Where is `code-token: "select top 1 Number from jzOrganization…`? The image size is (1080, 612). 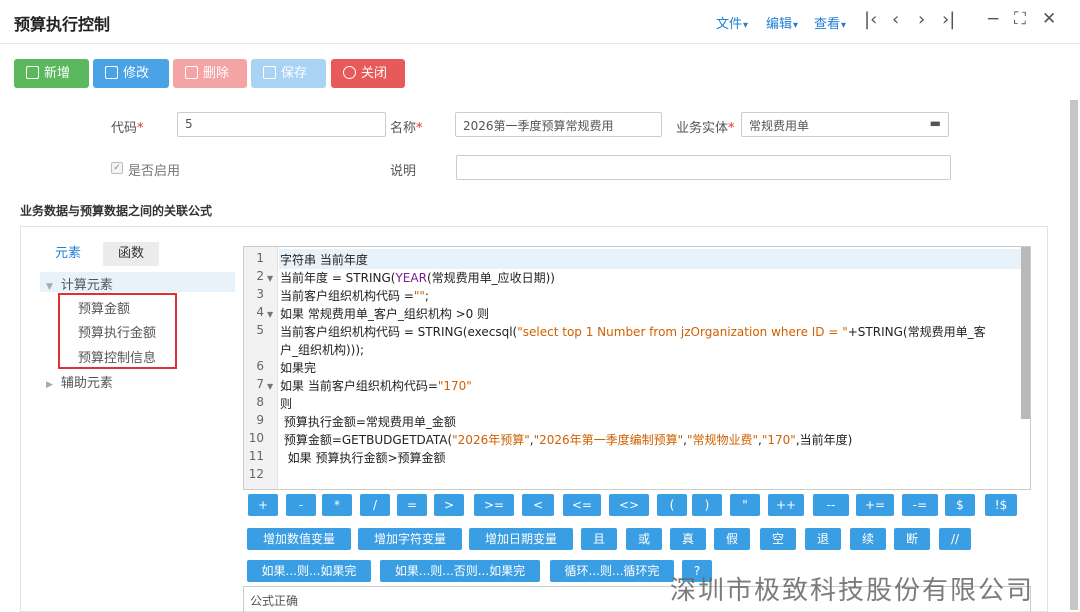 code-token: "select top 1 Number from jzOrganization… is located at coordinates (682, 332).